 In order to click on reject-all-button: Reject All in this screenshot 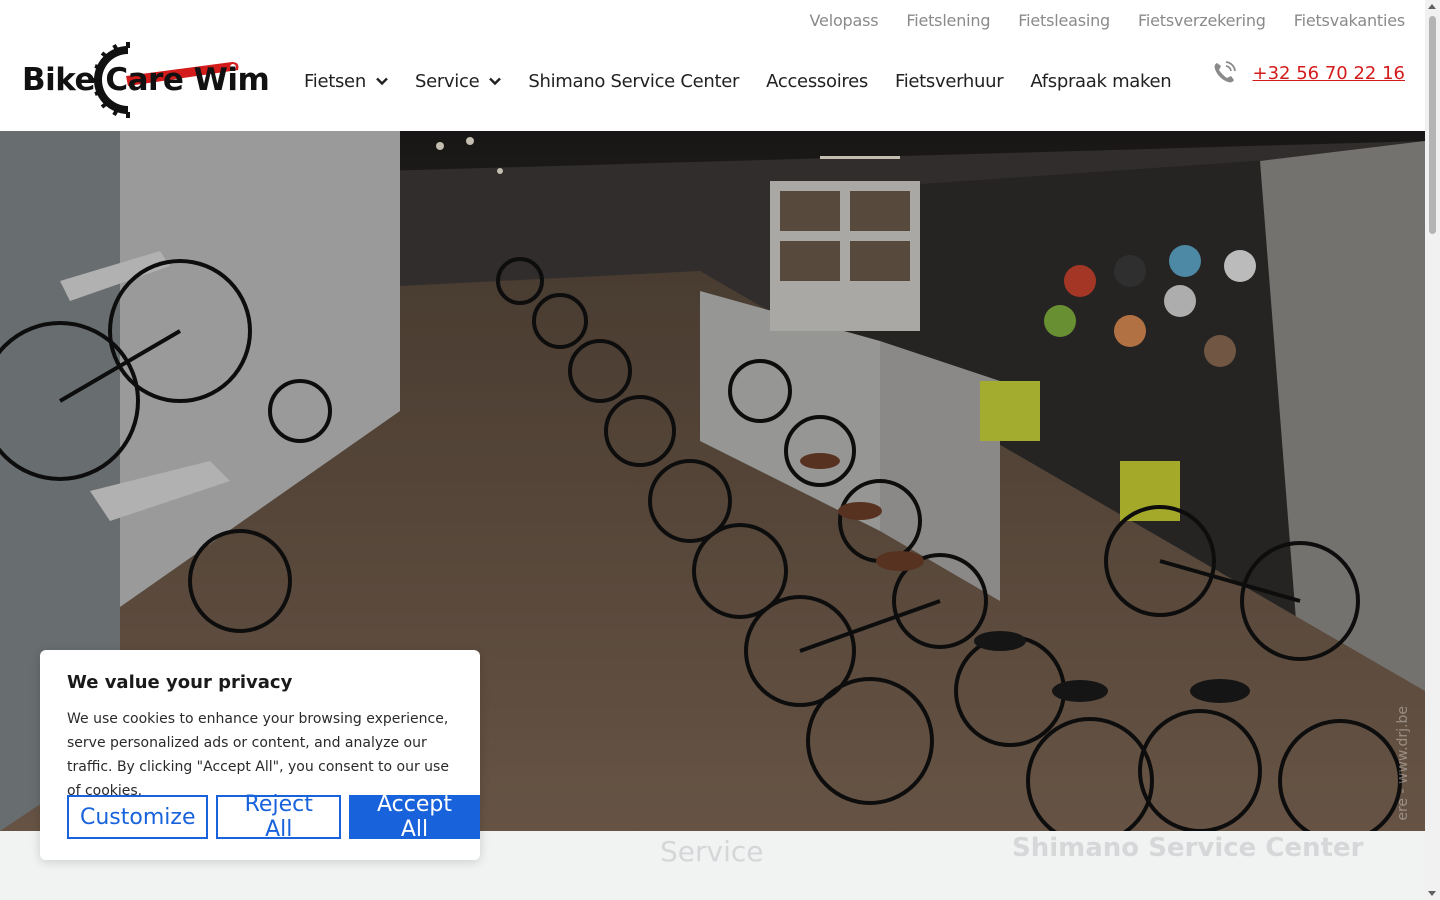, I will do `click(278, 817)`.